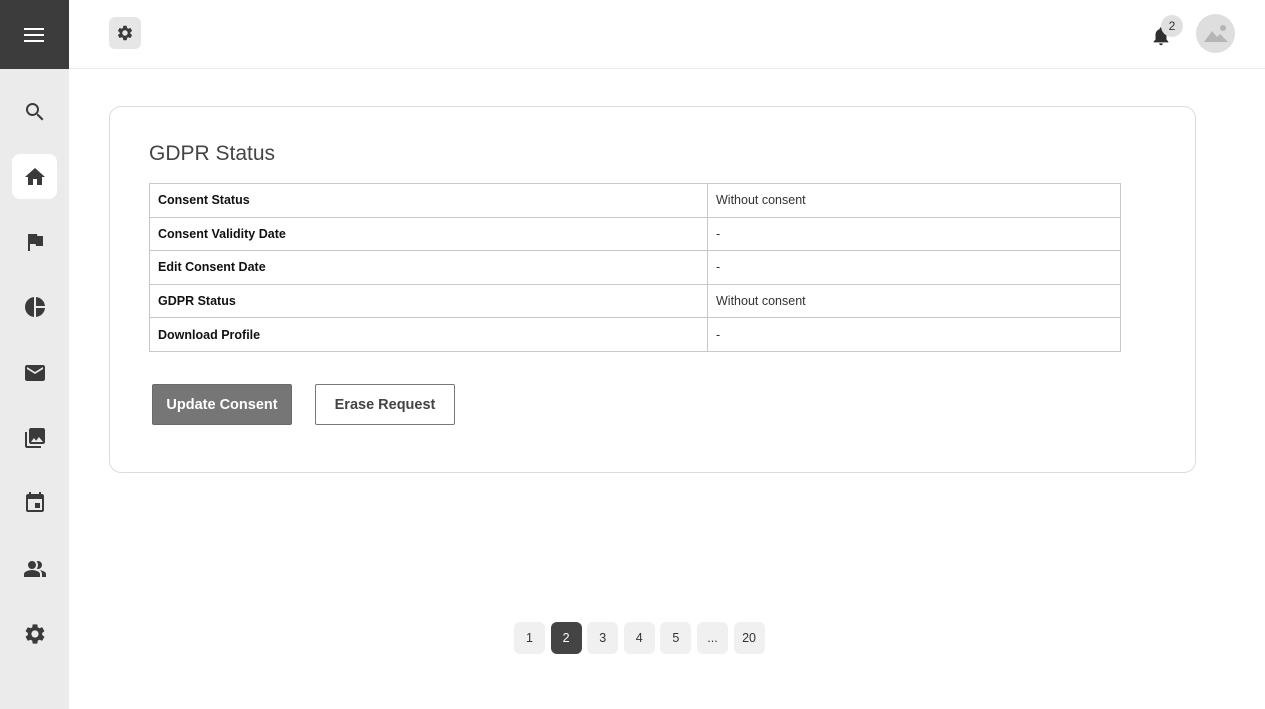  What do you see at coordinates (667, 34) in the screenshot?
I see `top-bar: 2` at bounding box center [667, 34].